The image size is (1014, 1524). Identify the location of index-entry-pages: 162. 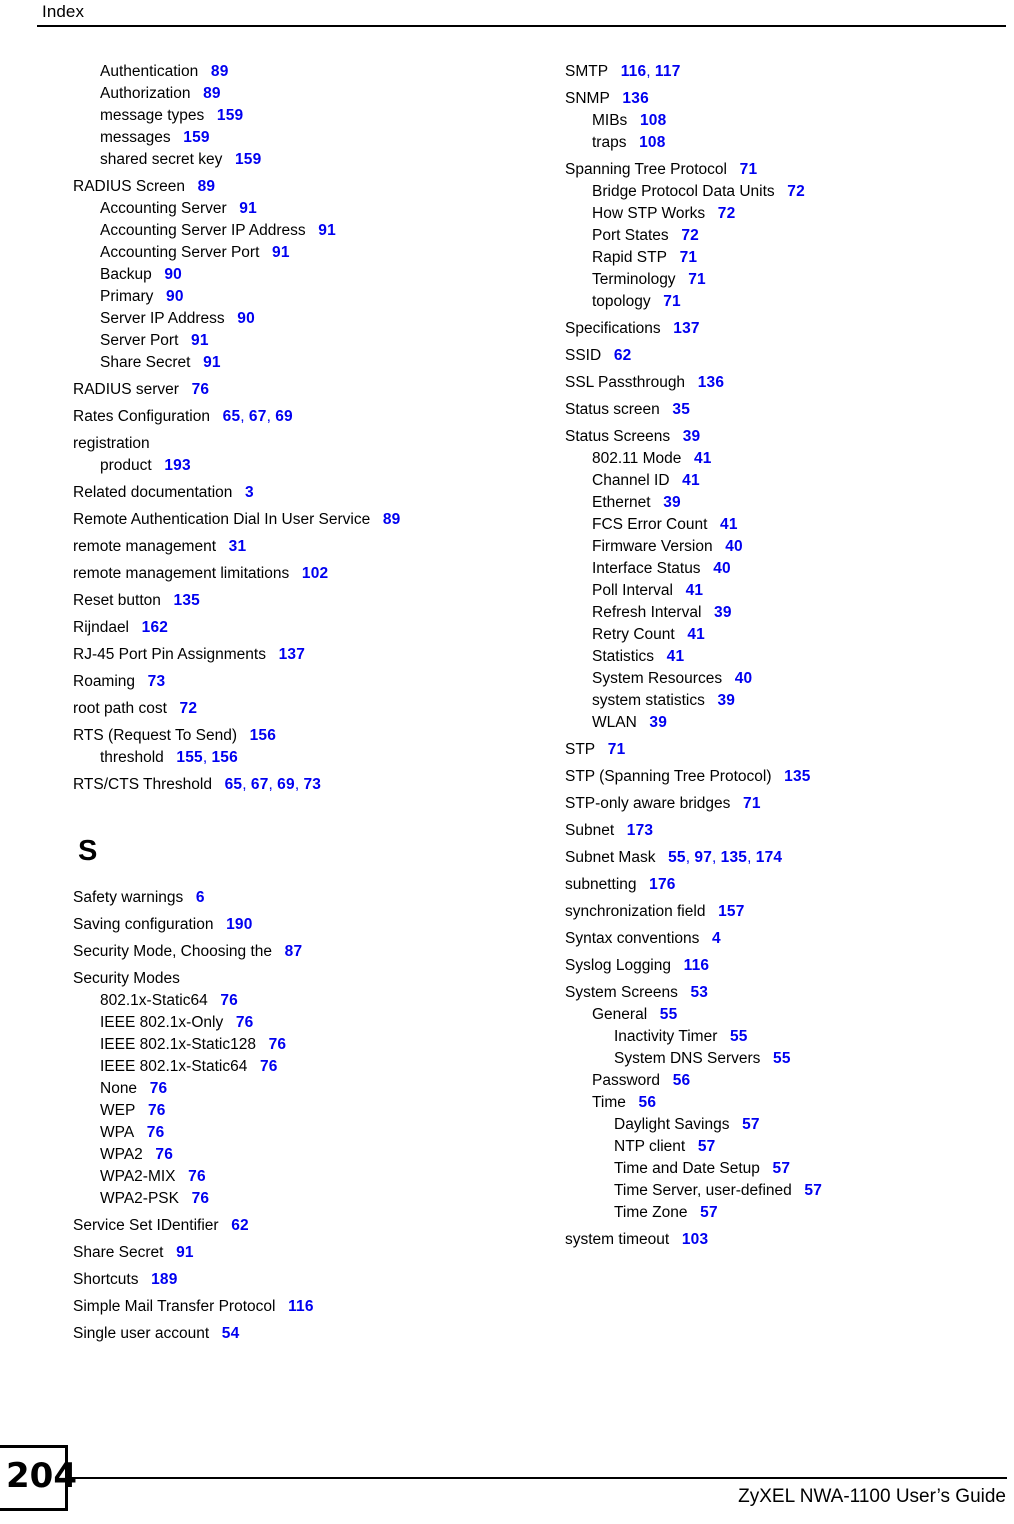
(150, 627).